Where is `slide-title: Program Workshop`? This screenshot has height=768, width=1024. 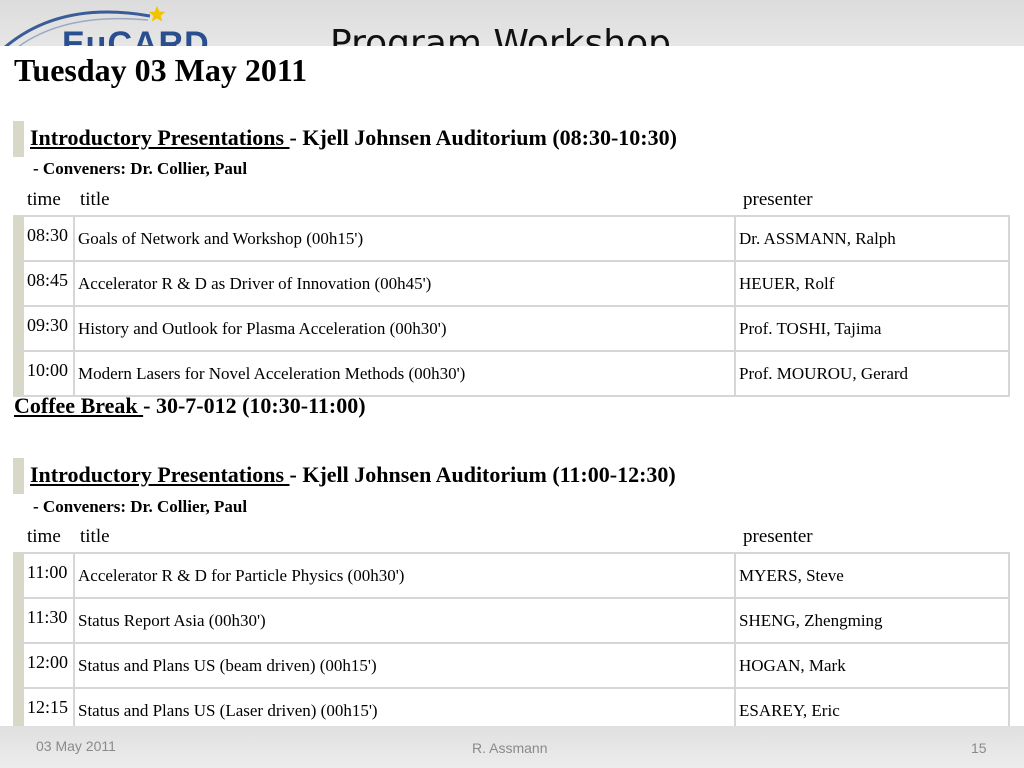 slide-title: Program Workshop is located at coordinates (500, 34).